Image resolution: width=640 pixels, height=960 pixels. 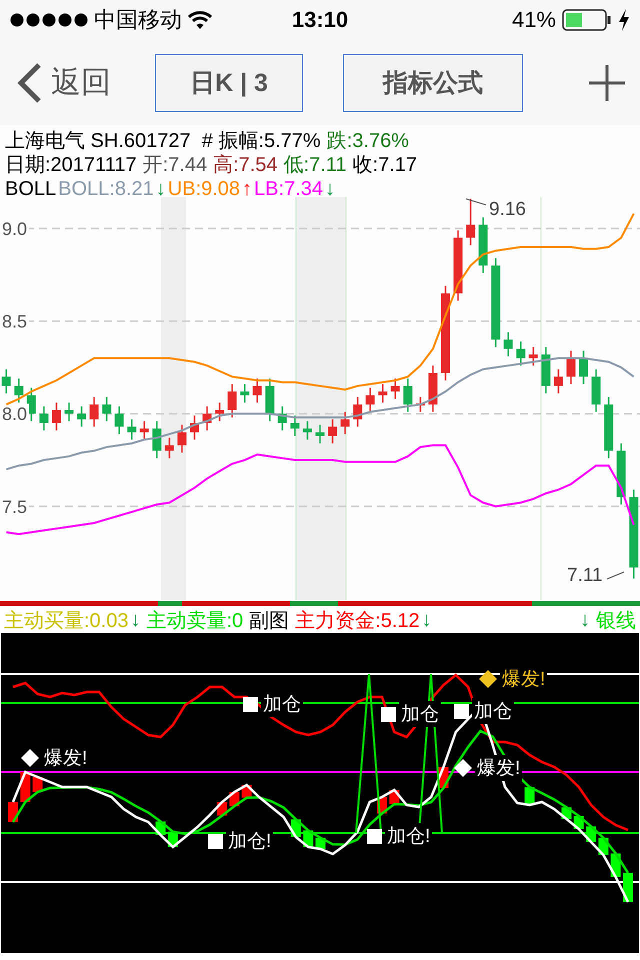 What do you see at coordinates (385, 165) in the screenshot?
I see `quote-value: 收:7.17` at bounding box center [385, 165].